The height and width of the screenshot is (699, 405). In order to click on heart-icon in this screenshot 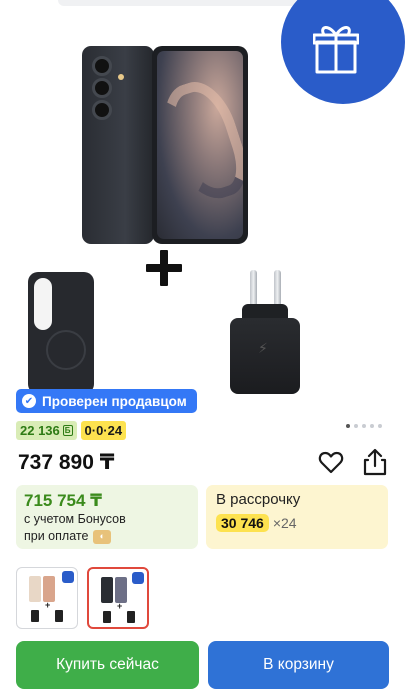, I will do `click(331, 463)`.